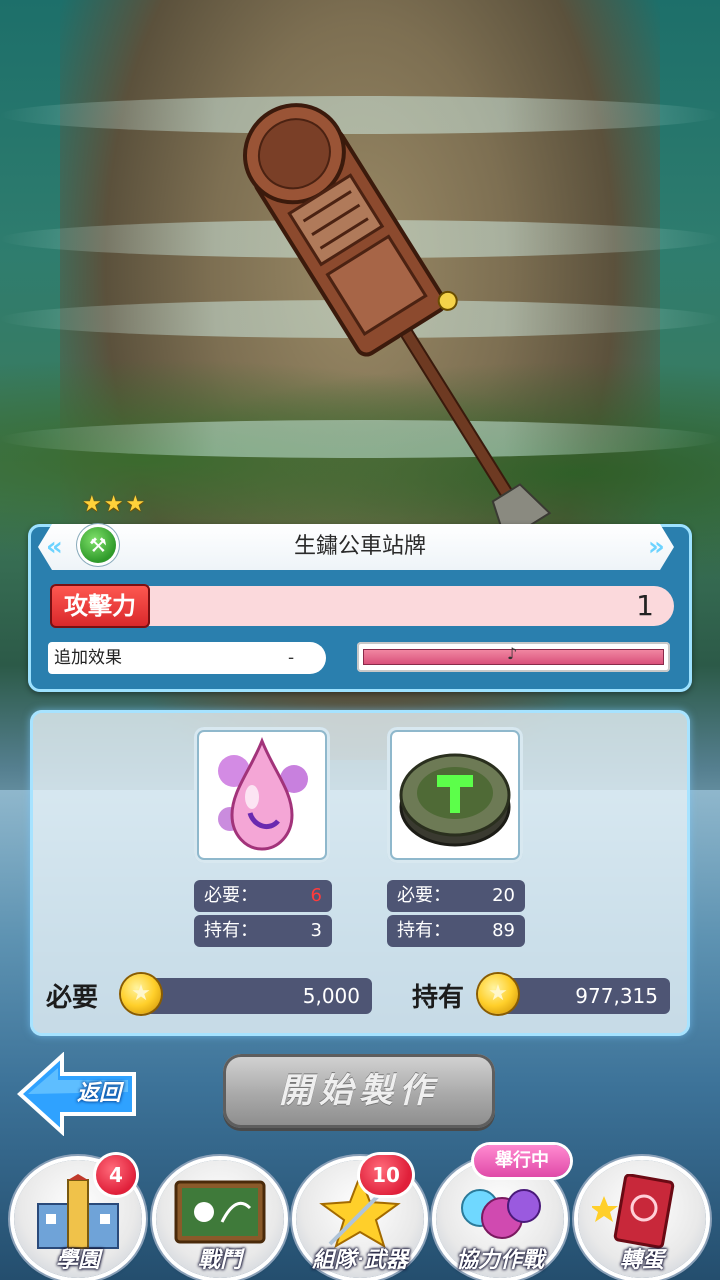 The height and width of the screenshot is (1280, 720). I want to click on extra-effect-value: -, so click(291, 658).